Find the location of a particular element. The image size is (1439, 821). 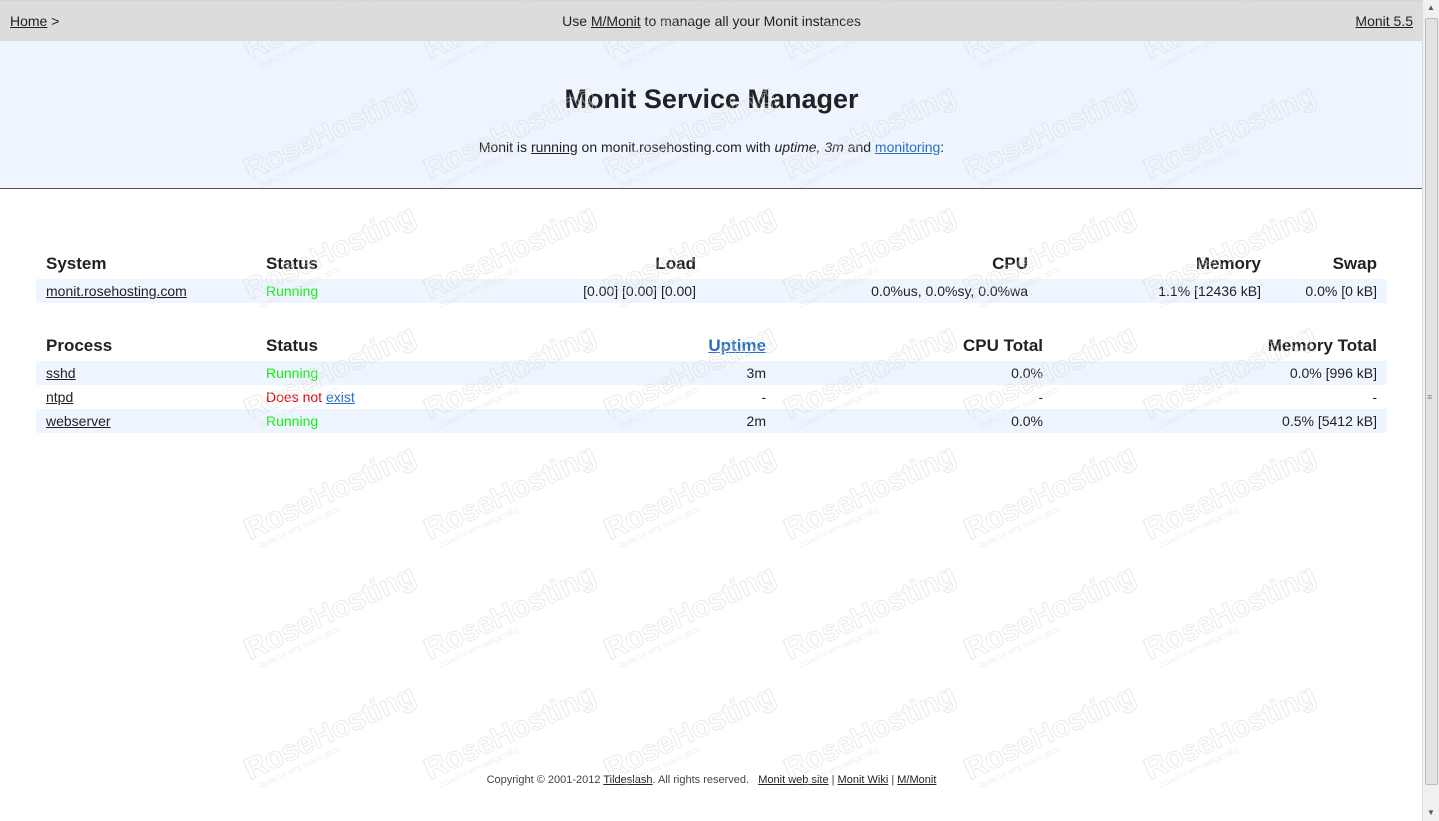

scroll-up-icon: ▲ is located at coordinates (1431, 8).